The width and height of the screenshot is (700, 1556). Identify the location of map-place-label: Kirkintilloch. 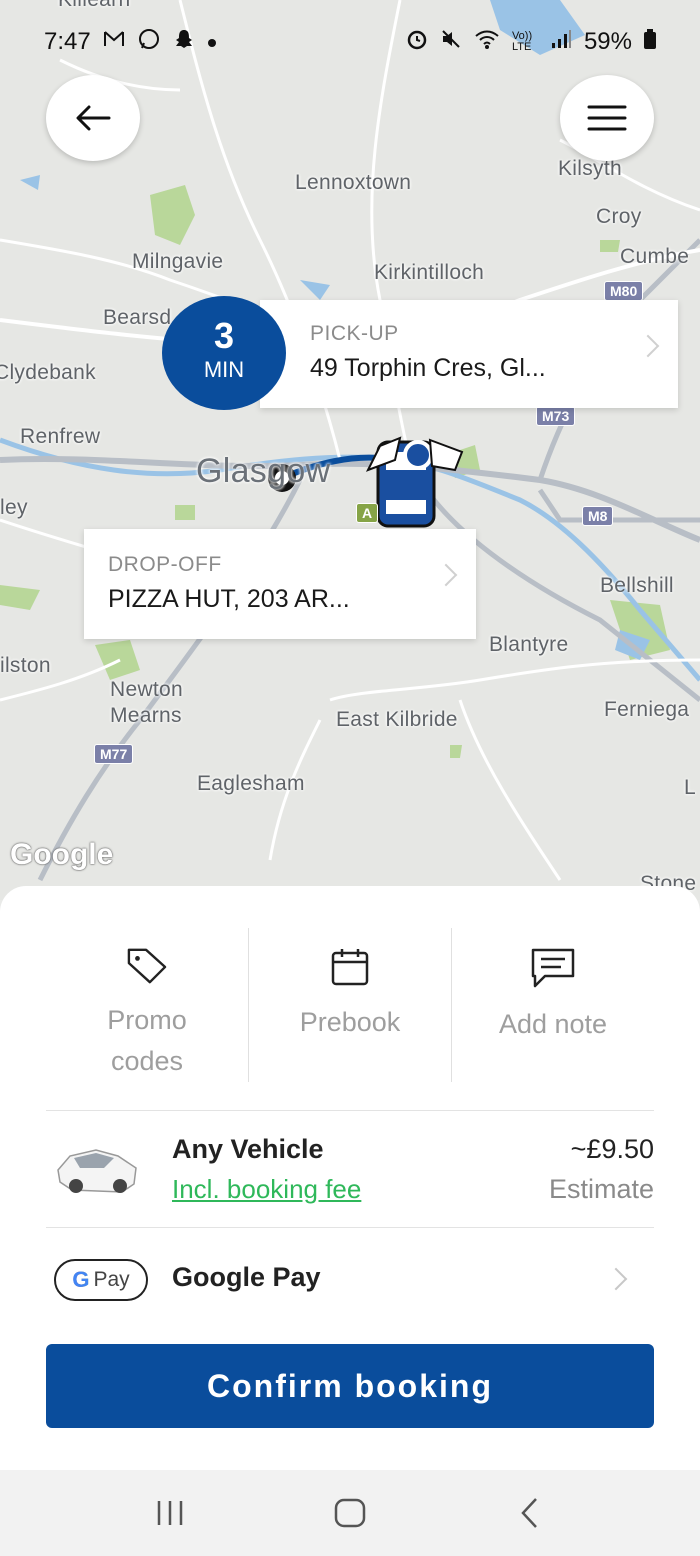
(429, 272).